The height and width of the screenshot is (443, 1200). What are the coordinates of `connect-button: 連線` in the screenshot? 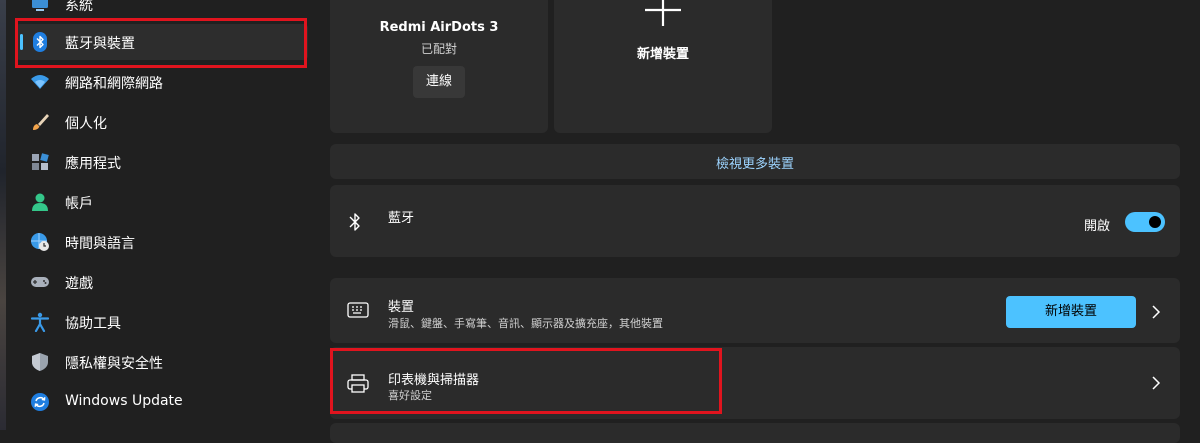 It's located at (439, 82).